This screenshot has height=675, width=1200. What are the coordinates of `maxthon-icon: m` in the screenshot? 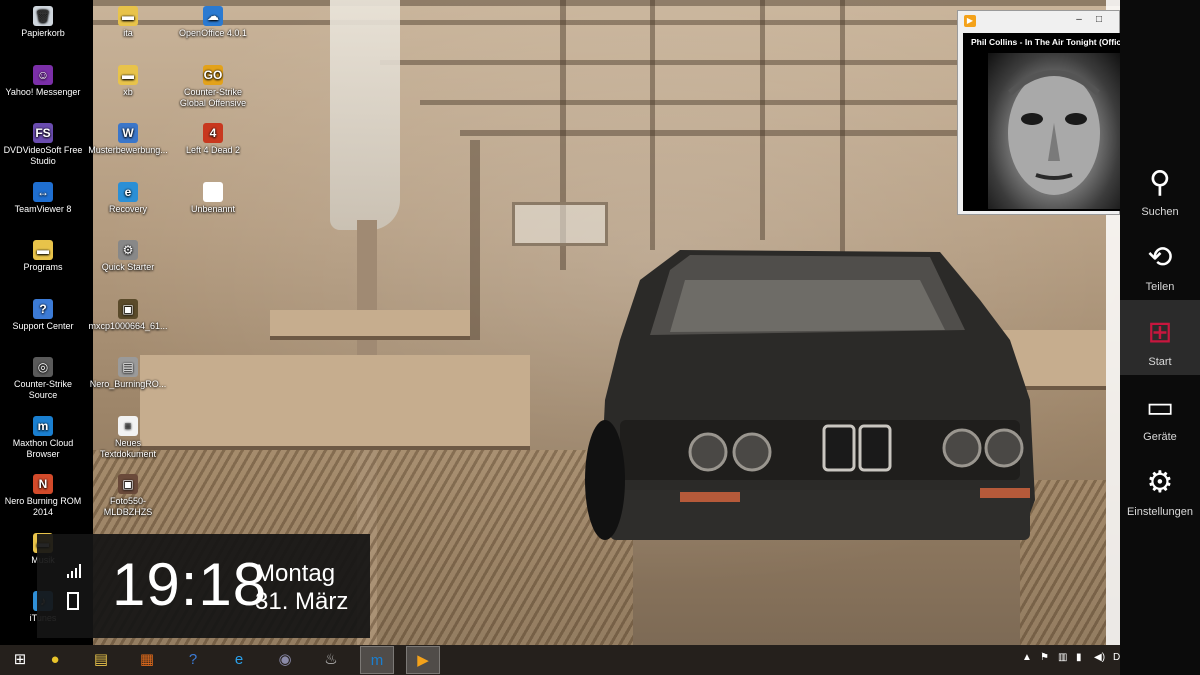 It's located at (43, 425).